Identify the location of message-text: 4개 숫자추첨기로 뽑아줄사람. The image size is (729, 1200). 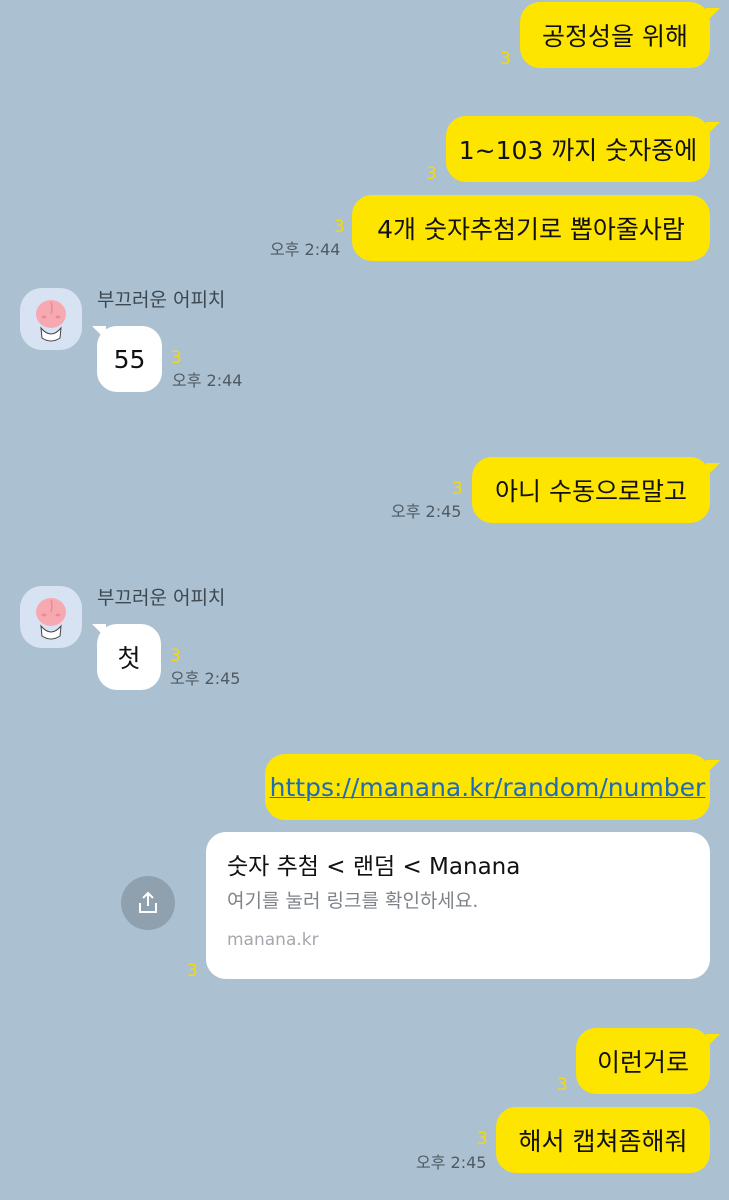
(531, 229).